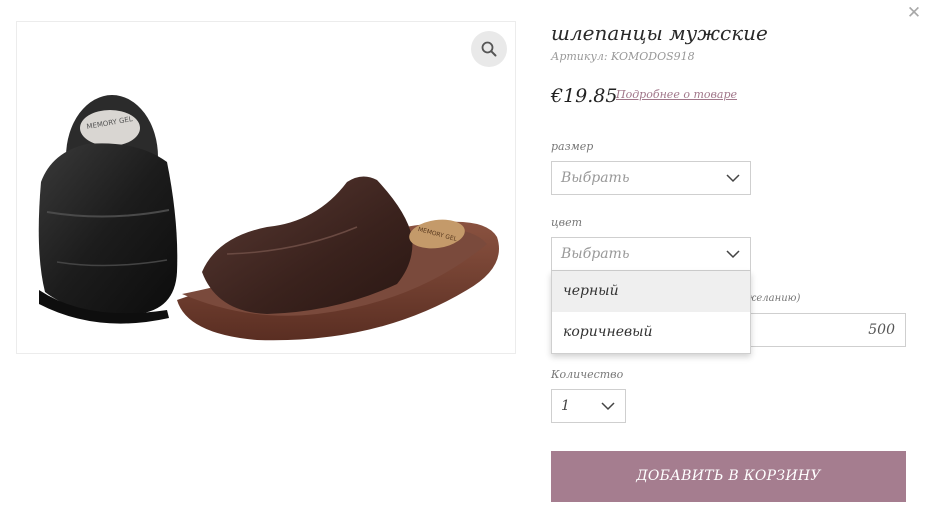  I want to click on color-dropdown-menu: черный коричневый, so click(651, 312).